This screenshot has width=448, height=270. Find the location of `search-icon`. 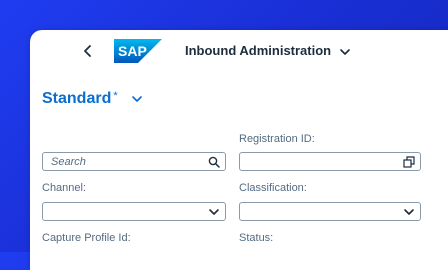

search-icon is located at coordinates (214, 162).